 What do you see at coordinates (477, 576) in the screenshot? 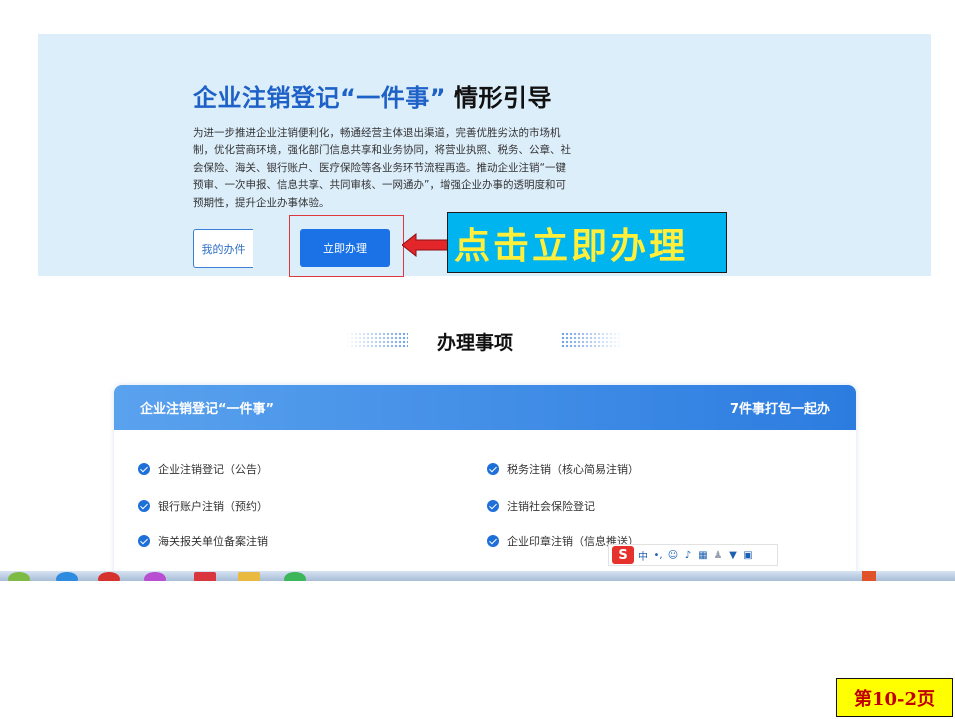
I see `taskbar` at bounding box center [477, 576].